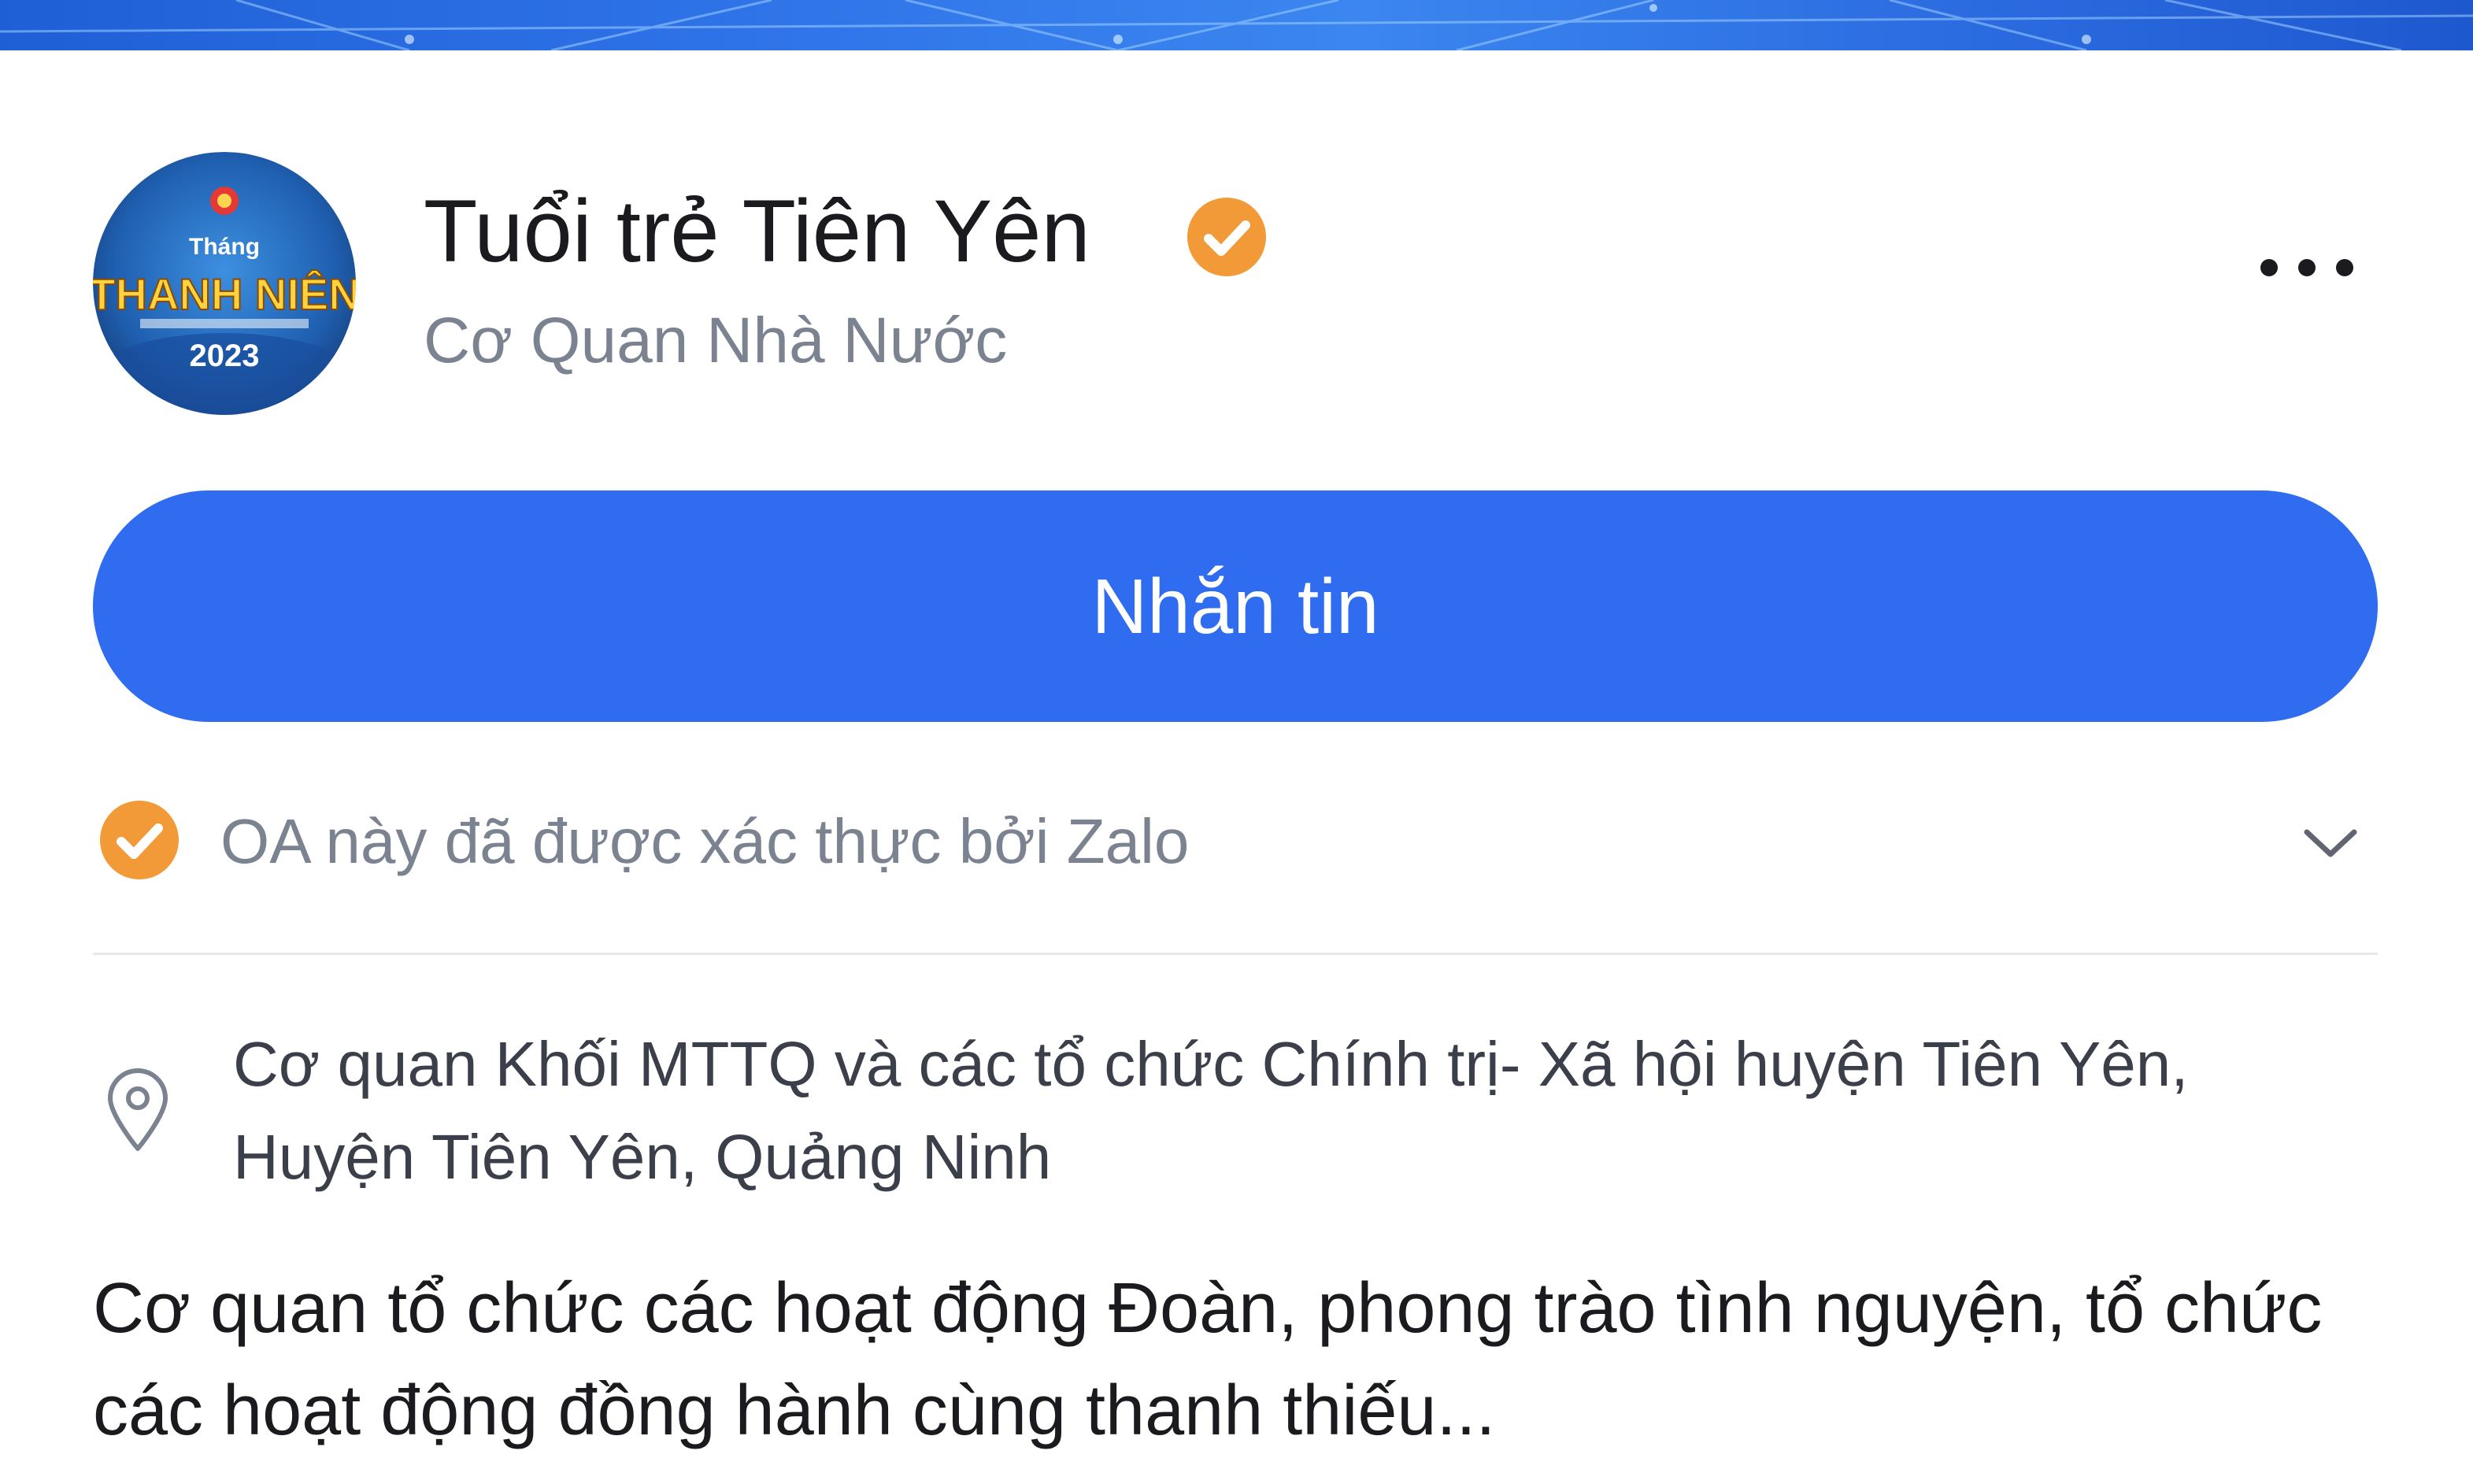 This screenshot has width=2473, height=1484. What do you see at coordinates (139, 840) in the screenshot?
I see `verified-check-icon` at bounding box center [139, 840].